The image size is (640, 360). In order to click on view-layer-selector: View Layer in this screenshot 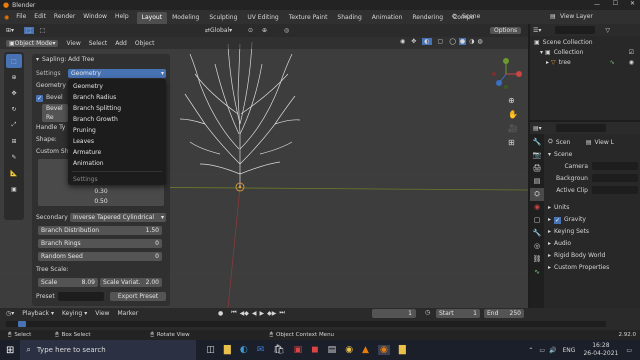, I will do `click(576, 17)`.